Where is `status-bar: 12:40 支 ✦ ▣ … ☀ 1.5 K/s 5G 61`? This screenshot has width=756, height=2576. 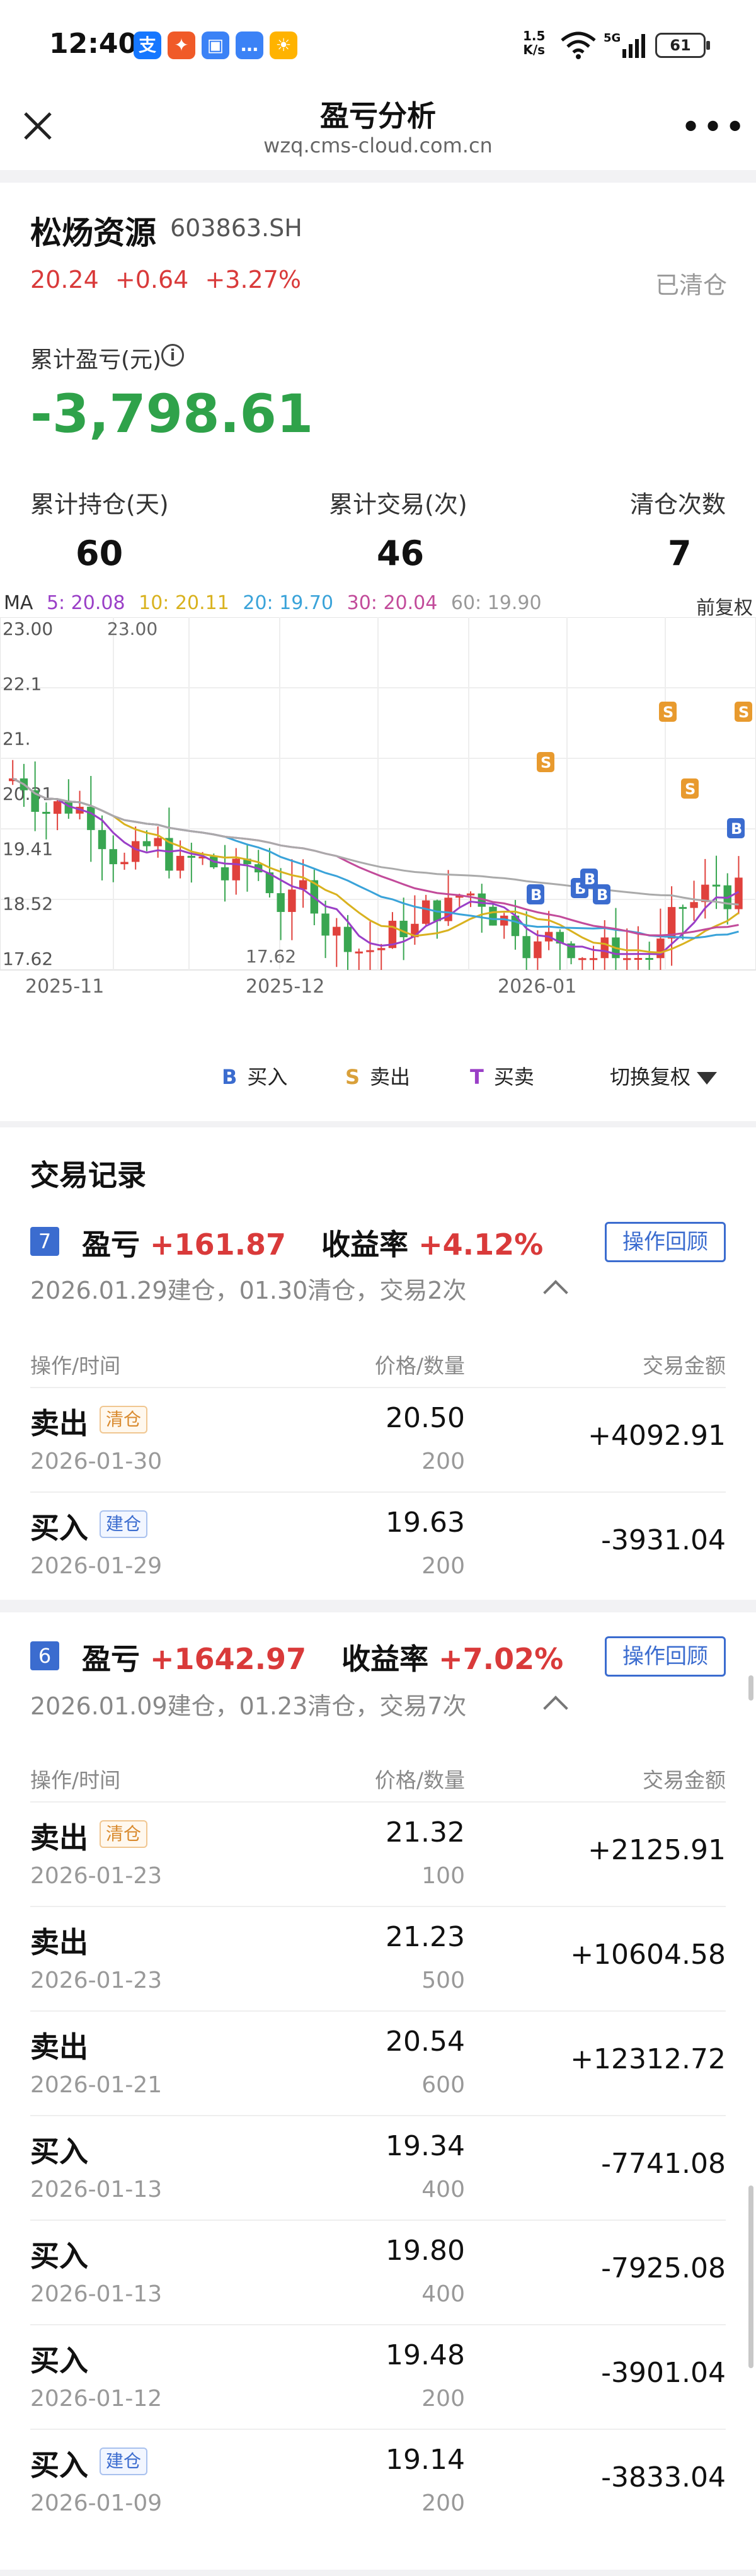 status-bar: 12:40 支 ✦ ▣ … ☀ 1.5 K/s 5G 61 is located at coordinates (378, 44).